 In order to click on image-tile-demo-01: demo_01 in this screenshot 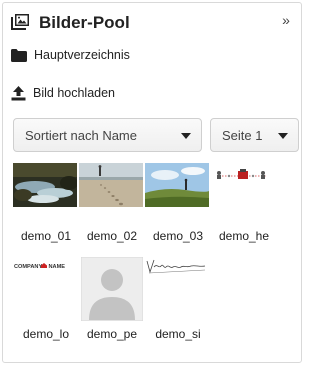, I will do `click(46, 203)`.